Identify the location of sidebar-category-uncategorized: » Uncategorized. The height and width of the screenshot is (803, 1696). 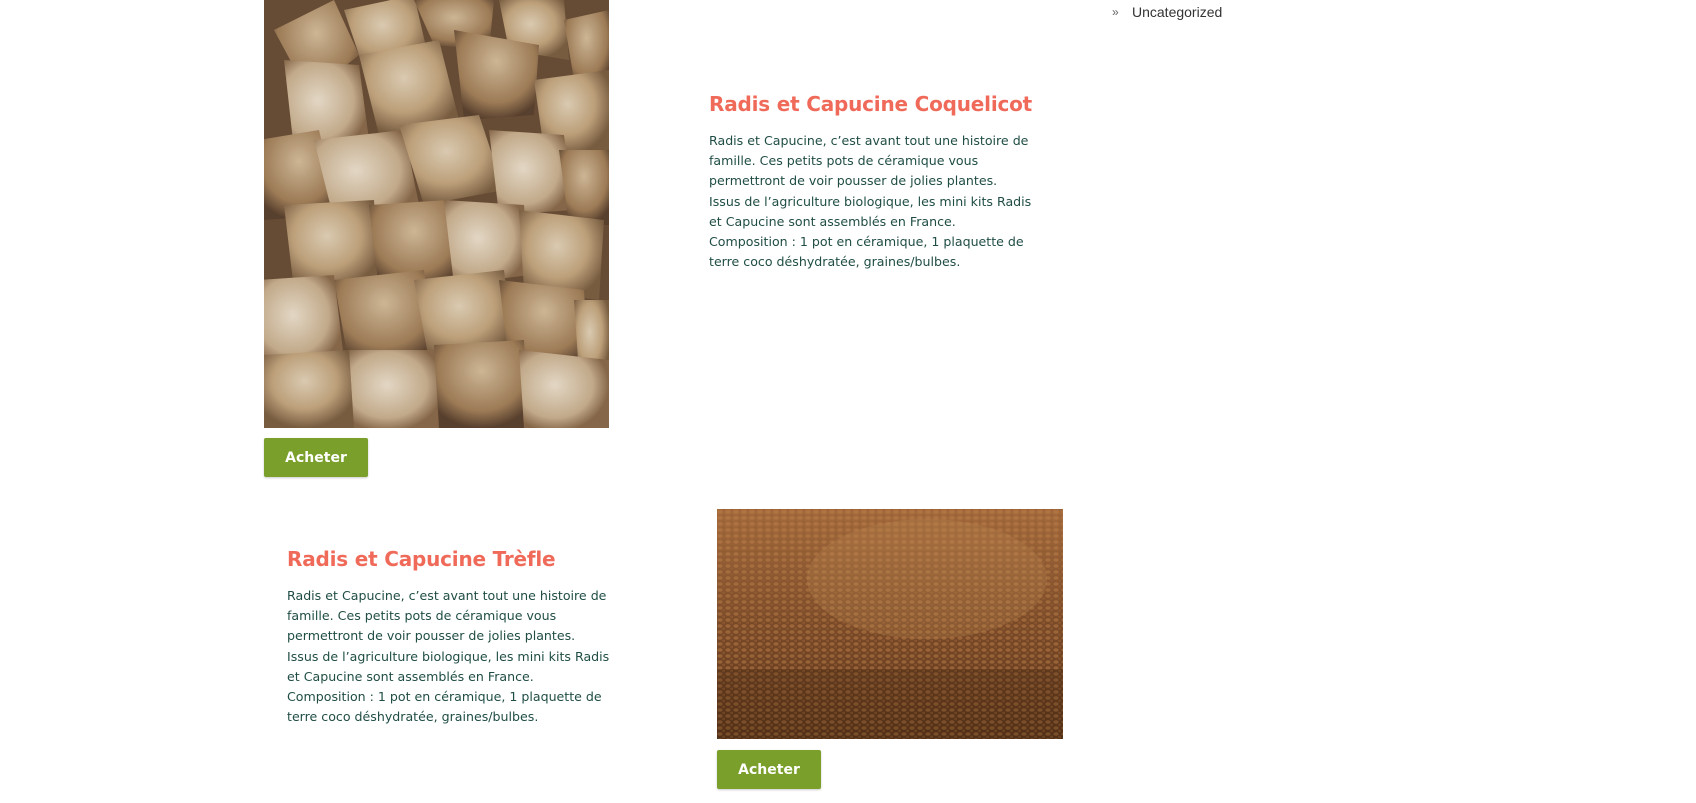
(1167, 12).